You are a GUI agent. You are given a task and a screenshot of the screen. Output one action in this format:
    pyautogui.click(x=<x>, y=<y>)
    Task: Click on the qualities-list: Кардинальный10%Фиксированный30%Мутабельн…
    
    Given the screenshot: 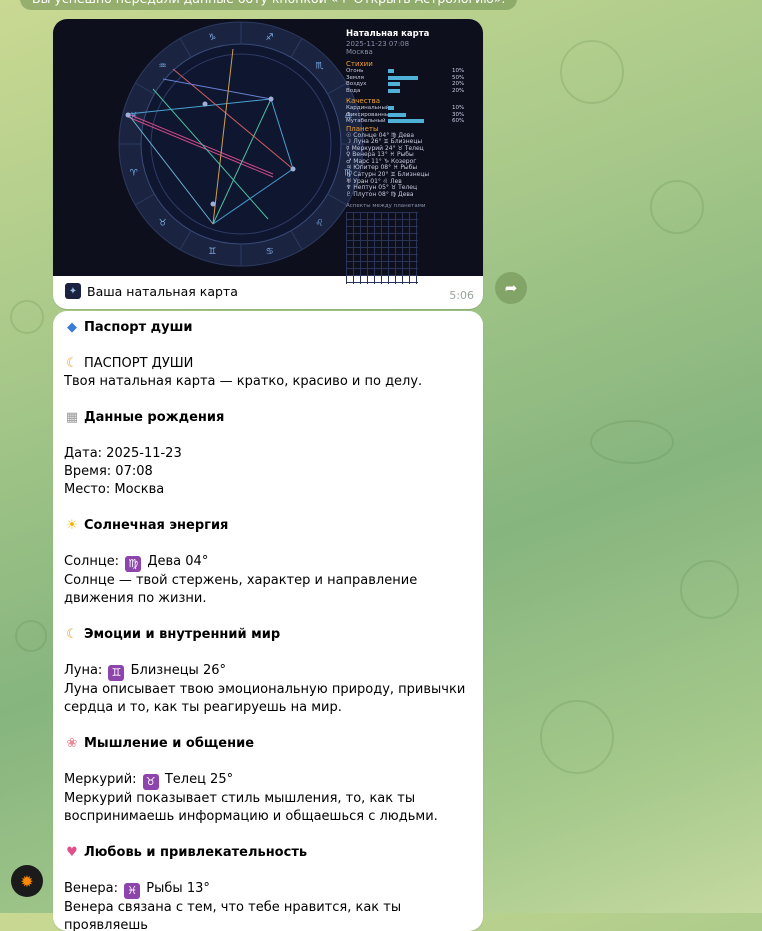 What is the action you would take?
    pyautogui.click(x=411, y=115)
    